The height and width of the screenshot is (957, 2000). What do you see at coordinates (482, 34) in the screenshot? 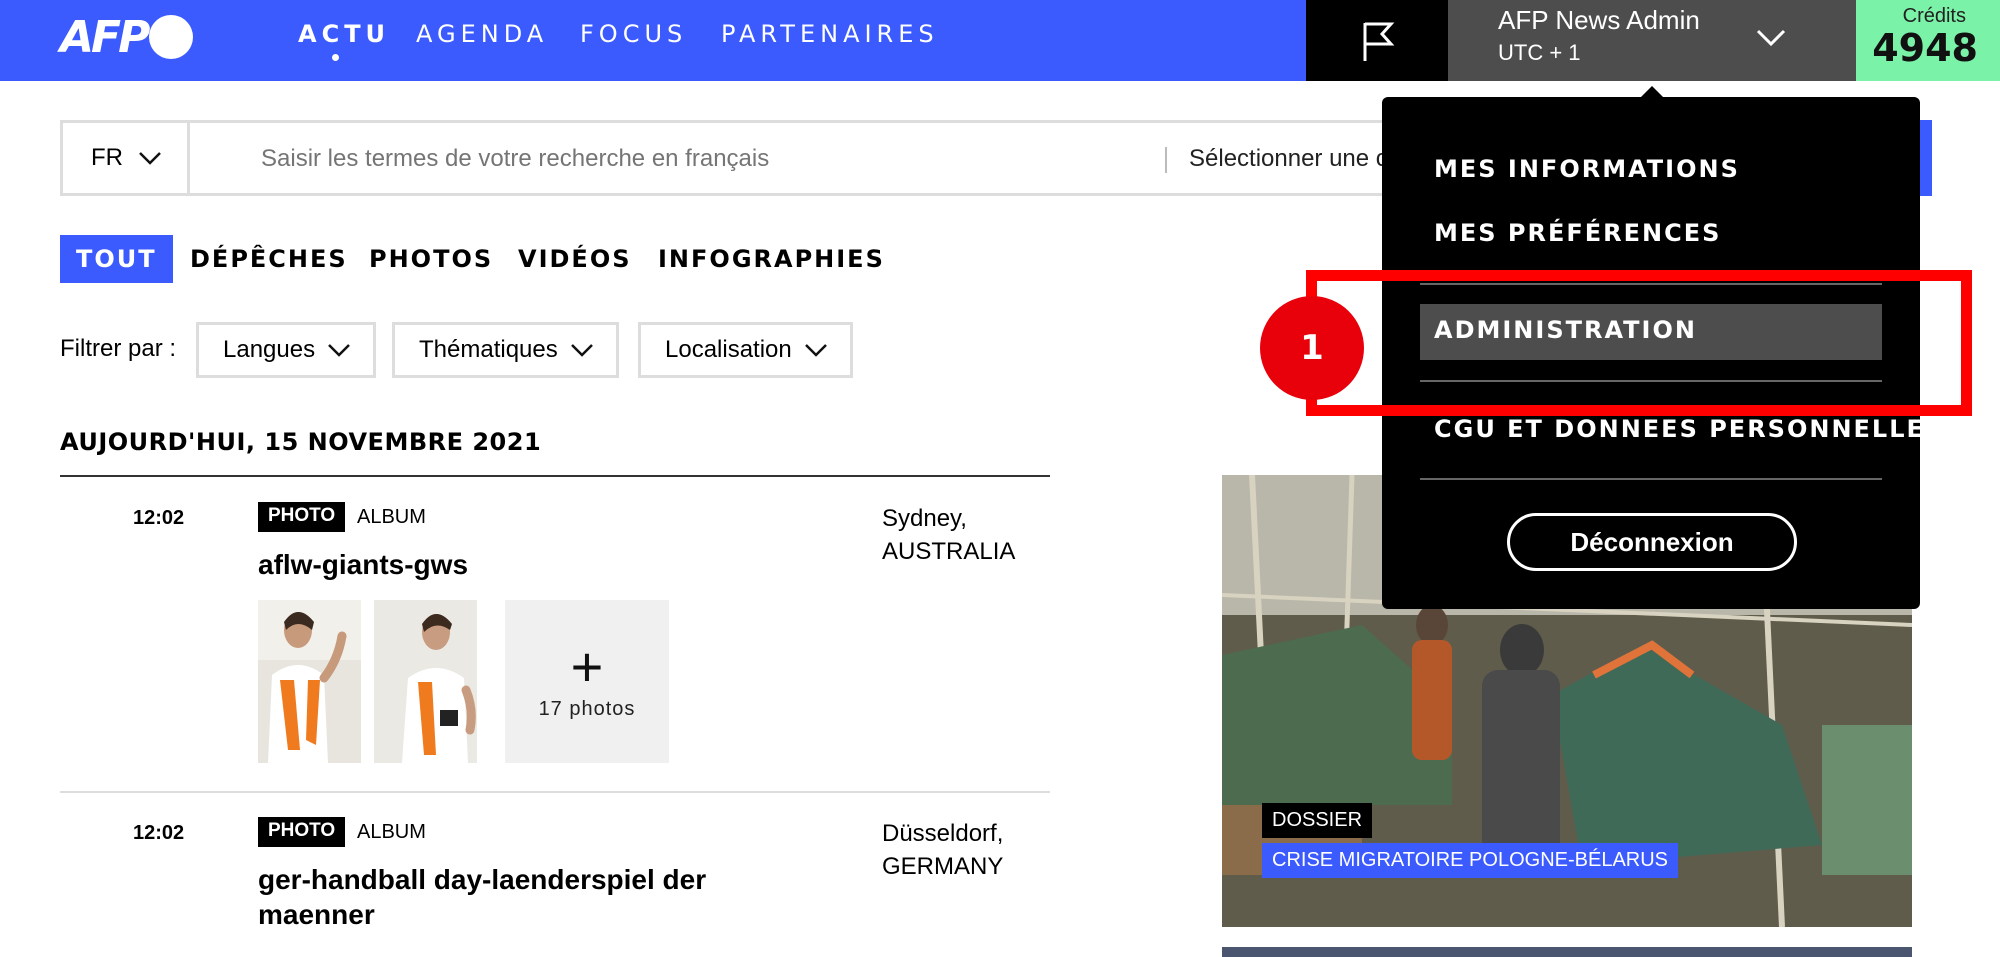
I see `nav-agenda: AGENDA` at bounding box center [482, 34].